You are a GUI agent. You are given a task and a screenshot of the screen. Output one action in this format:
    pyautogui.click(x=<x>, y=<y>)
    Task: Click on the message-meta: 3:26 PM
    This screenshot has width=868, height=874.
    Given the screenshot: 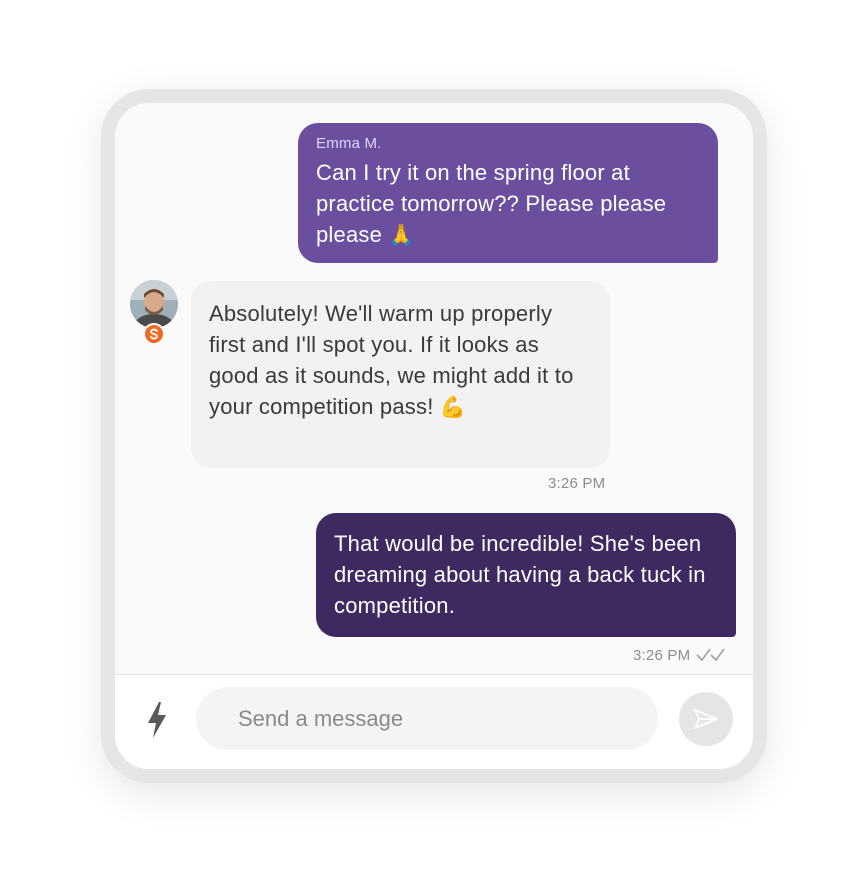 What is the action you would take?
    pyautogui.click(x=680, y=655)
    